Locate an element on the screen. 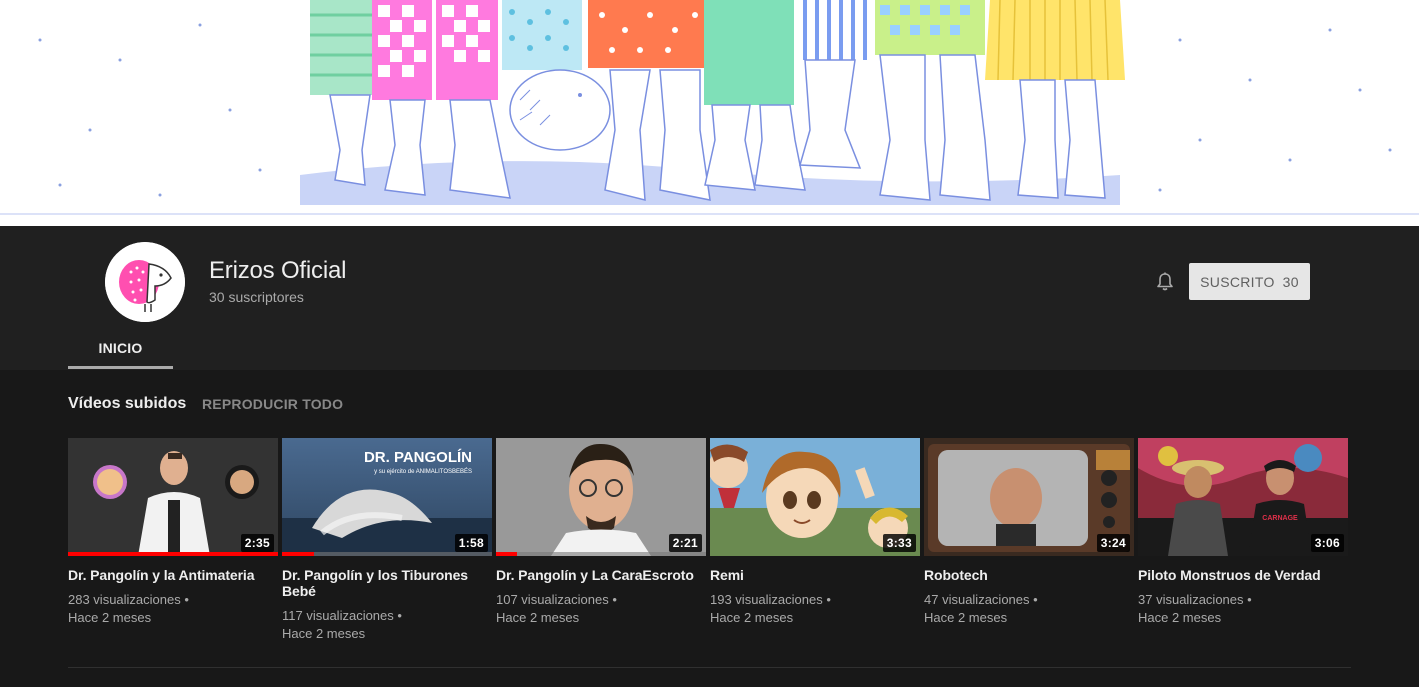 Image resolution: width=1419 pixels, height=687 pixels. channel-name: Erizos Oficial is located at coordinates (278, 270).